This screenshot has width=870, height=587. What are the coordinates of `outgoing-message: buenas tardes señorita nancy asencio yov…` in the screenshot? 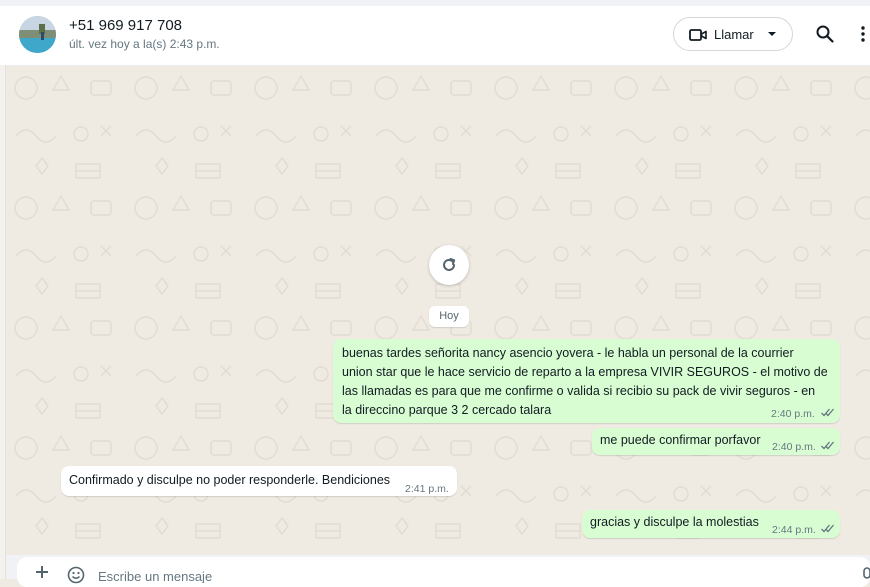 It's located at (586, 381).